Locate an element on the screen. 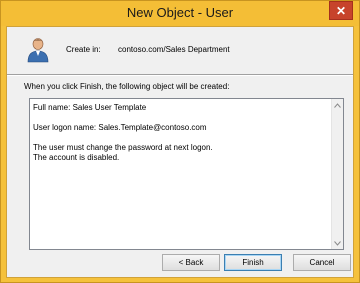 This screenshot has height=283, width=360. header-divider is located at coordinates (180, 75).